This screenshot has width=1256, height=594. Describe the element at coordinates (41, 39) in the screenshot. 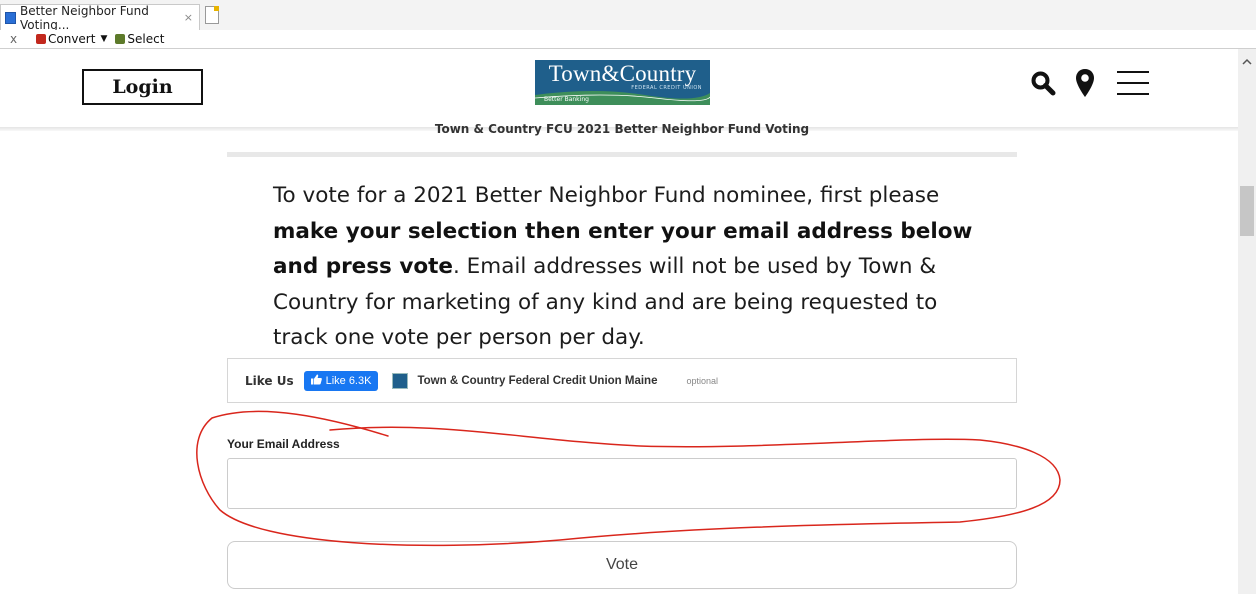

I see `convert-icon` at that location.